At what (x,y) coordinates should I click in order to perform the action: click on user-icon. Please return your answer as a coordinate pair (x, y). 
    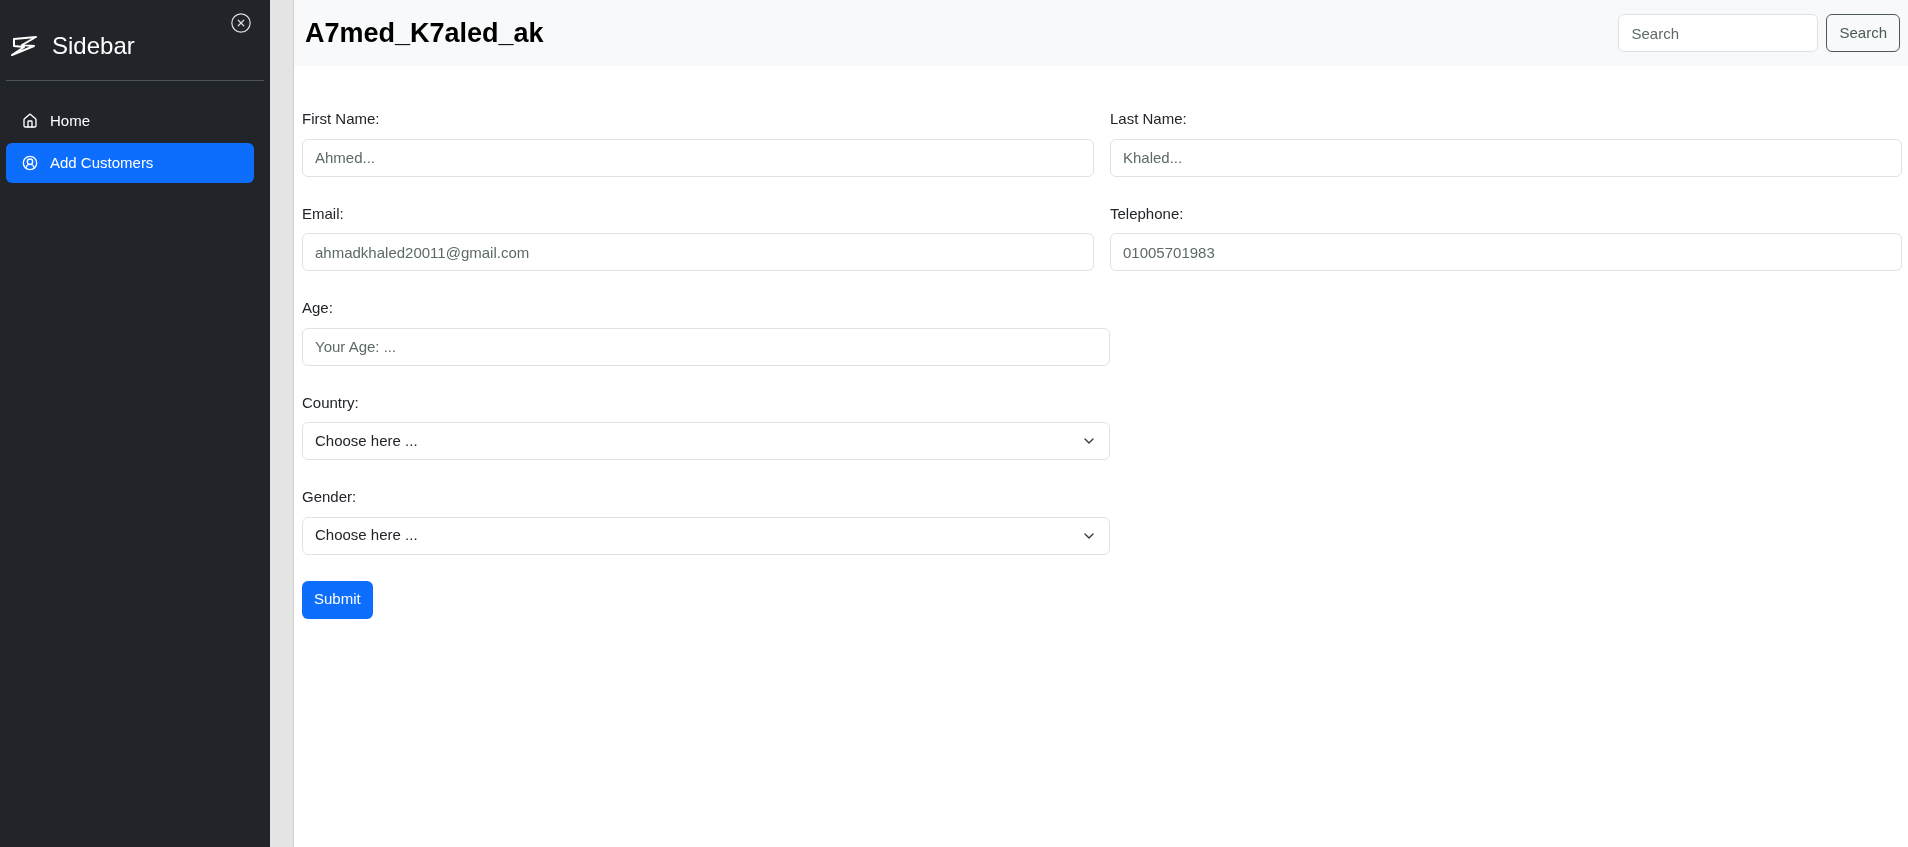
    Looking at the image, I should click on (30, 163).